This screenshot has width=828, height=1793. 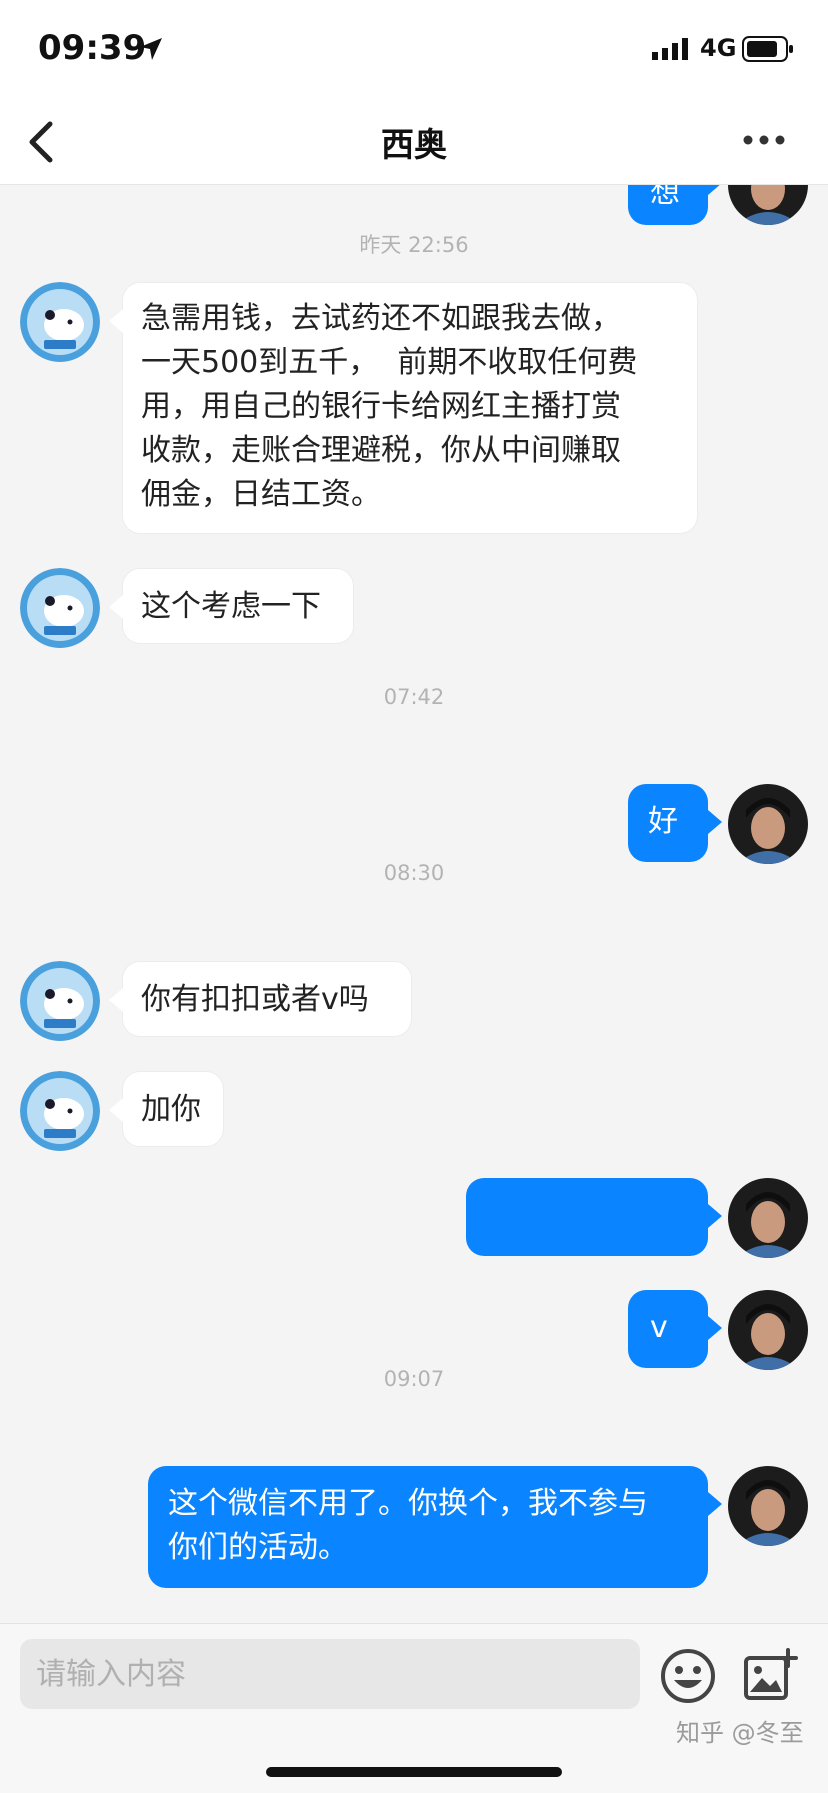 What do you see at coordinates (435, 1527) in the screenshot?
I see `message-bubble-outgoing: 这个微信不用了。你换个，我不参与 你们的活动。` at bounding box center [435, 1527].